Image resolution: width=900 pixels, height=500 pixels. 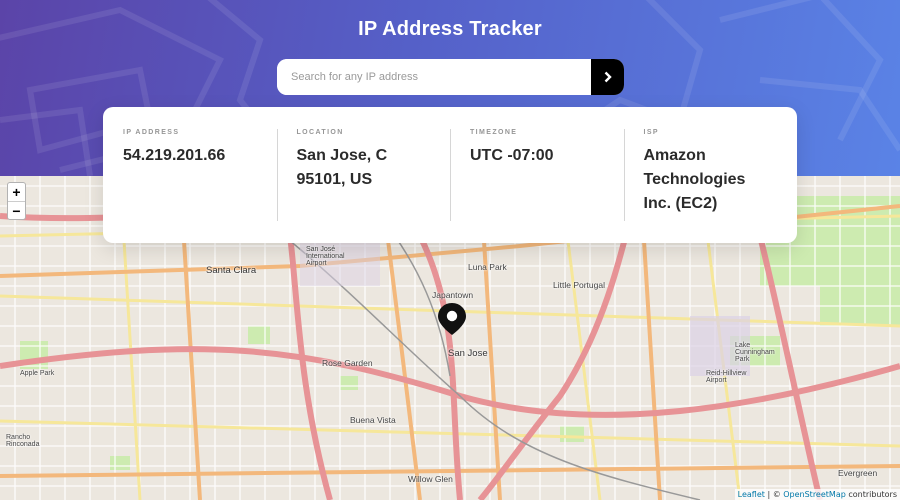 I want to click on search-submit-button, so click(x=607, y=77).